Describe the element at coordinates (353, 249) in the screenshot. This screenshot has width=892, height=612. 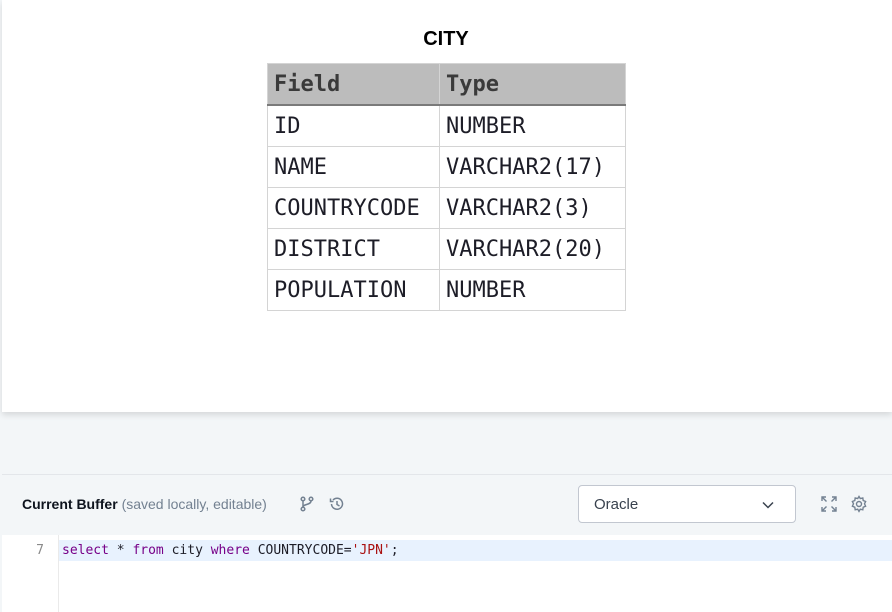
I see `field-cell: DISTRICT` at that location.